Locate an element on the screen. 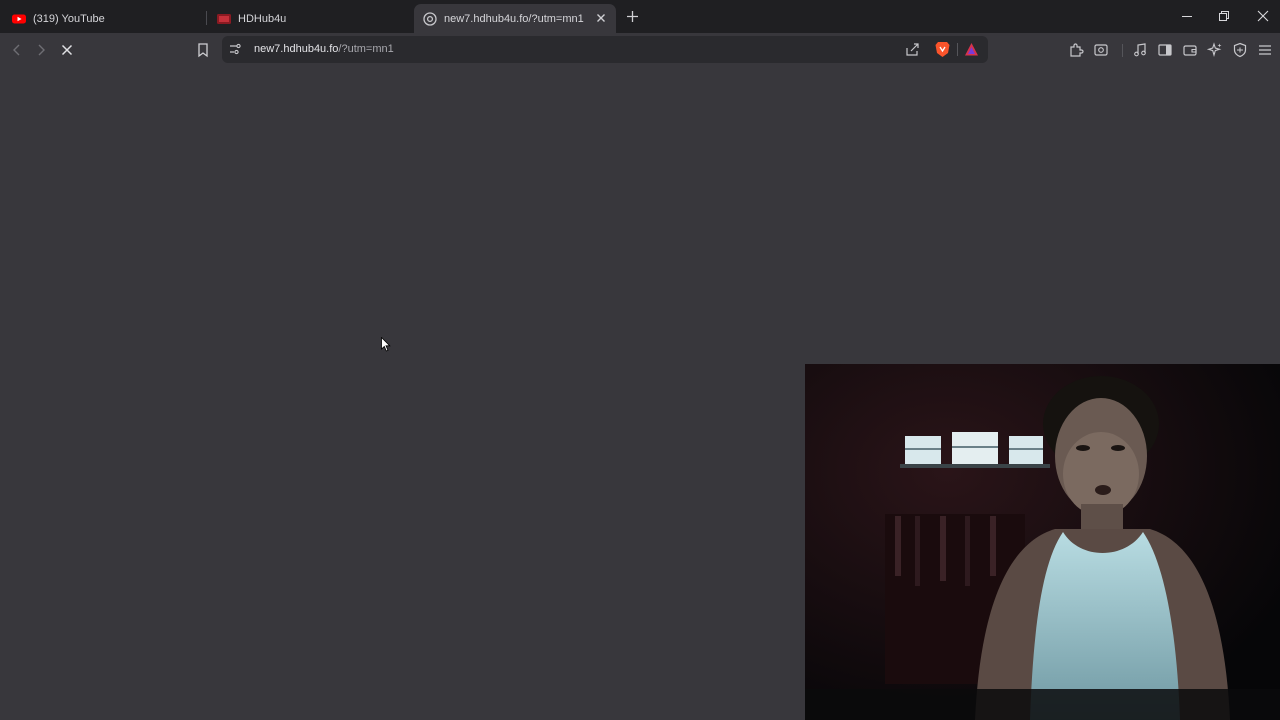 The width and height of the screenshot is (1280, 720). sidebar-icon is located at coordinates (1165, 50).